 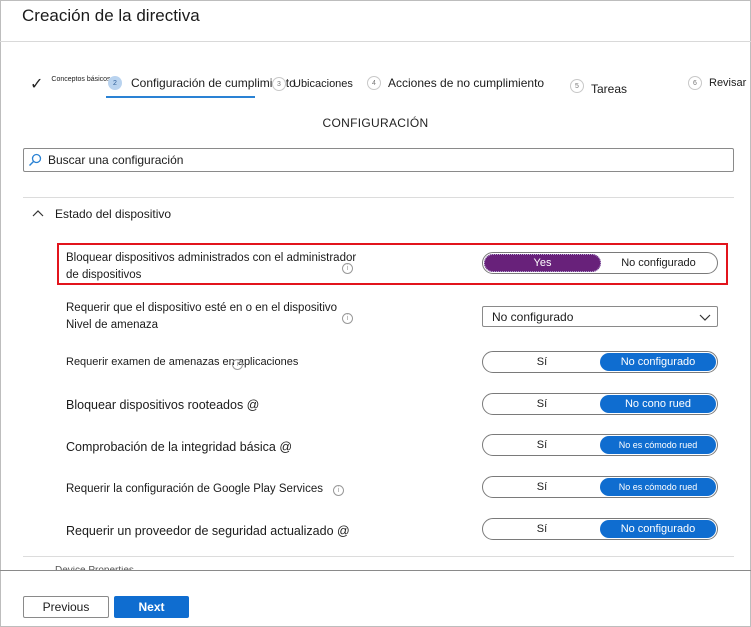 I want to click on toggle-bloquear-administrador: Yes No configurado, so click(x=600, y=263).